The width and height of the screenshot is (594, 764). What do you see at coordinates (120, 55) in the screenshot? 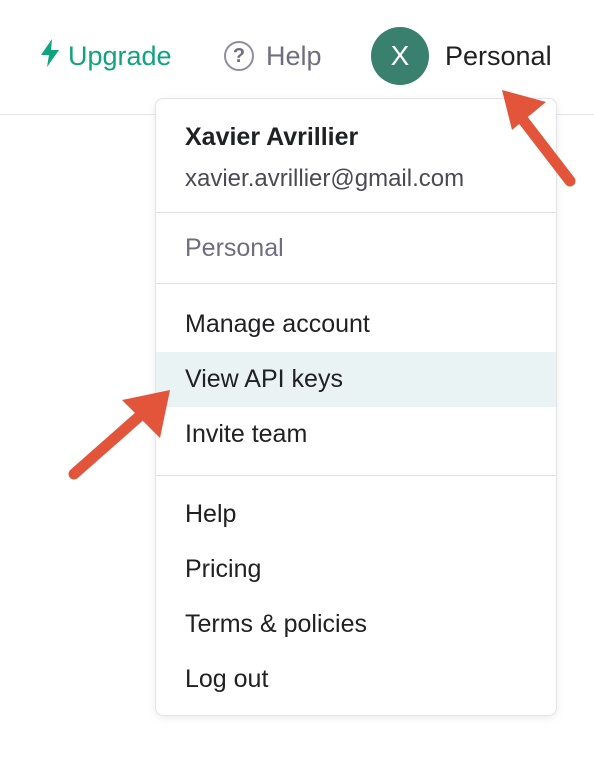
I see `upgrade-label: Upgrade` at bounding box center [120, 55].